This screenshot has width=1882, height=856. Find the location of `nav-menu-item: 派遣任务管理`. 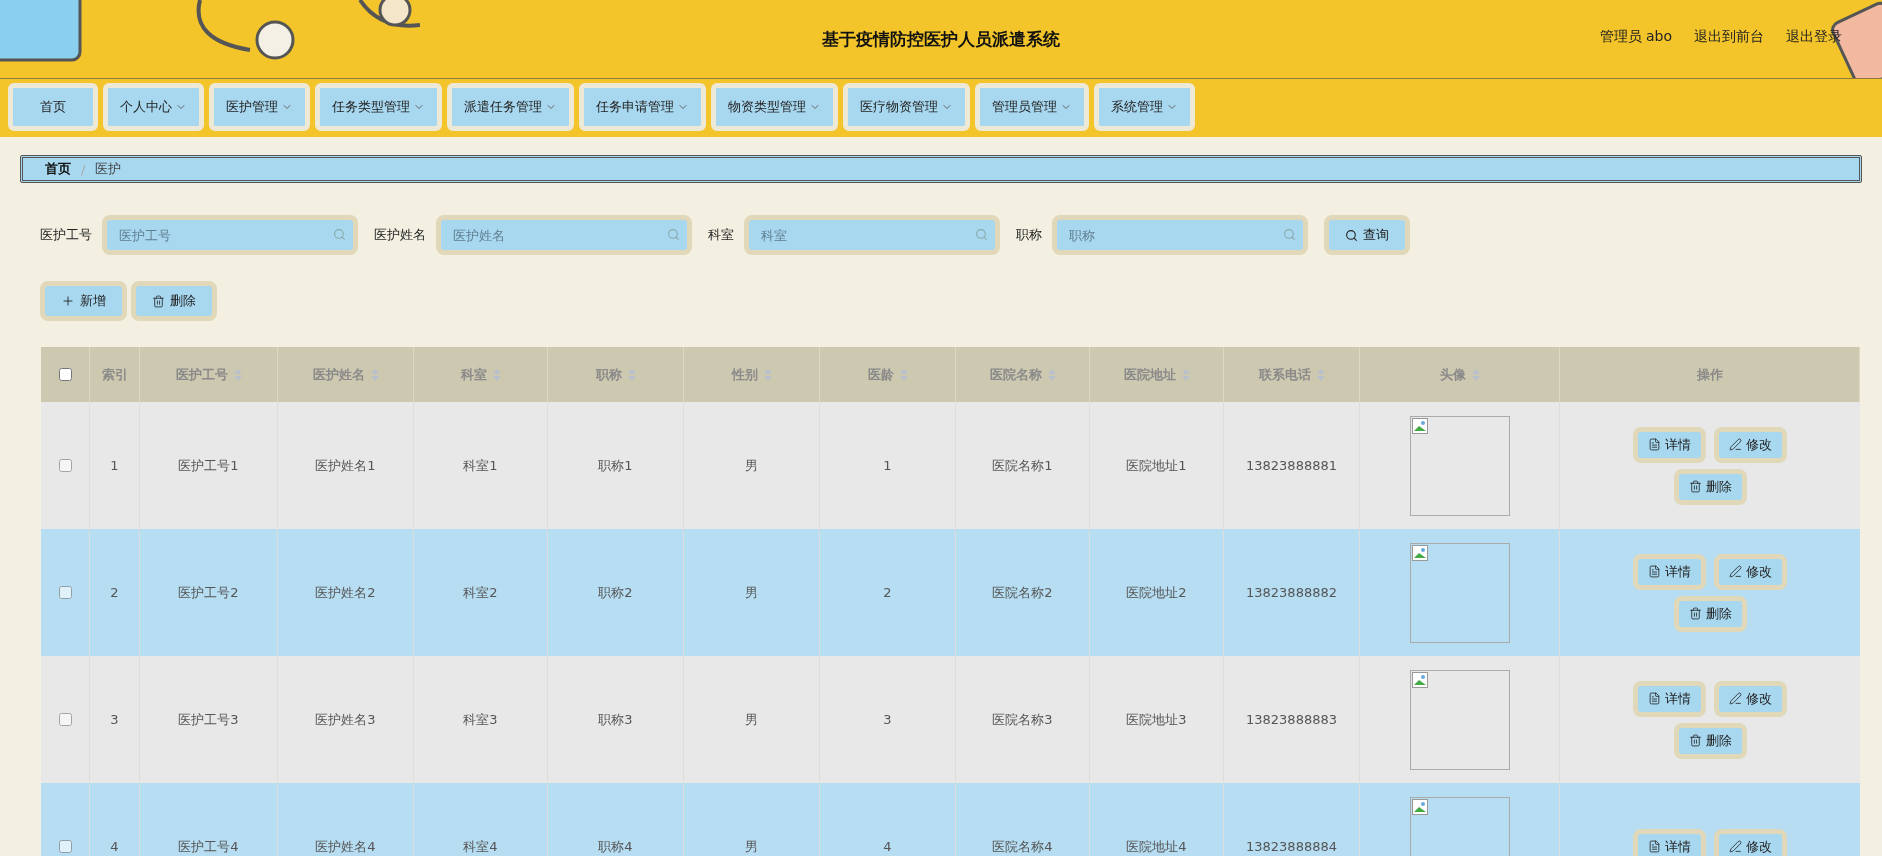

nav-menu-item: 派遣任务管理 is located at coordinates (510, 107).